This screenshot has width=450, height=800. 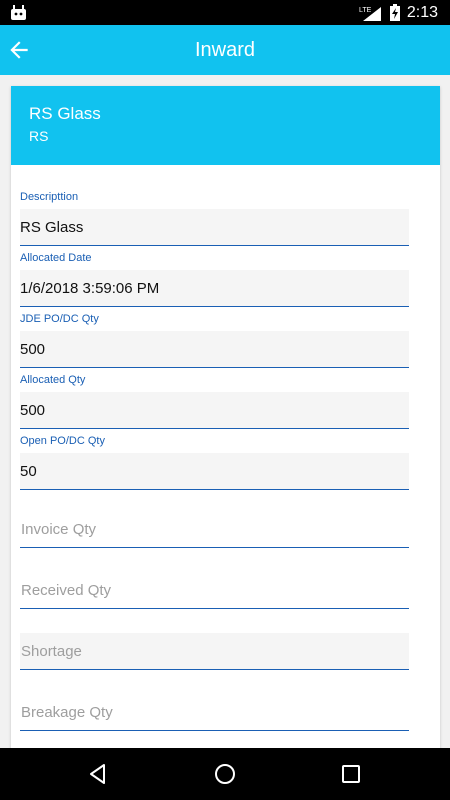 I want to click on allocated-date-field: Allocated Date 1/6/2018 3:59:06 PM, so click(x=214, y=279).